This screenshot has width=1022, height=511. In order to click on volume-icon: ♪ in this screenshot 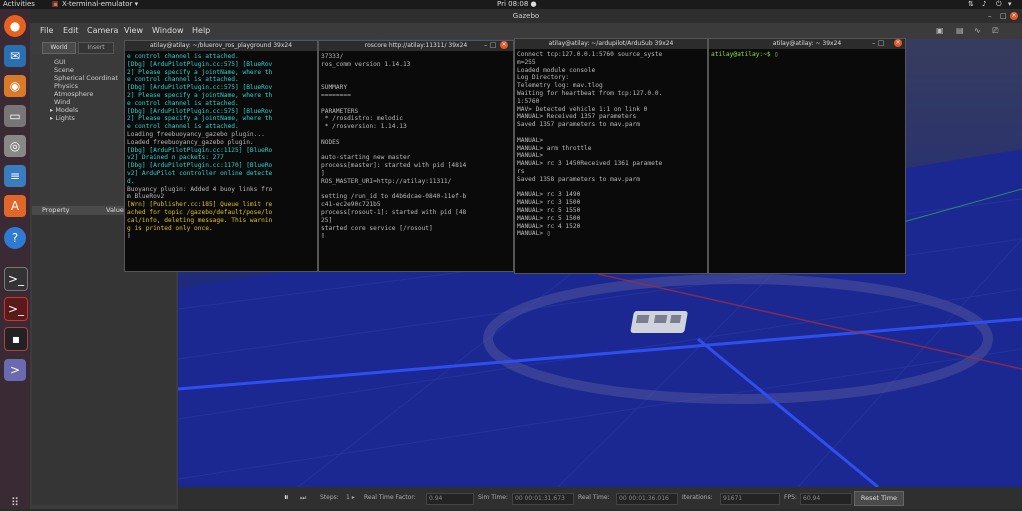, I will do `click(984, 4)`.